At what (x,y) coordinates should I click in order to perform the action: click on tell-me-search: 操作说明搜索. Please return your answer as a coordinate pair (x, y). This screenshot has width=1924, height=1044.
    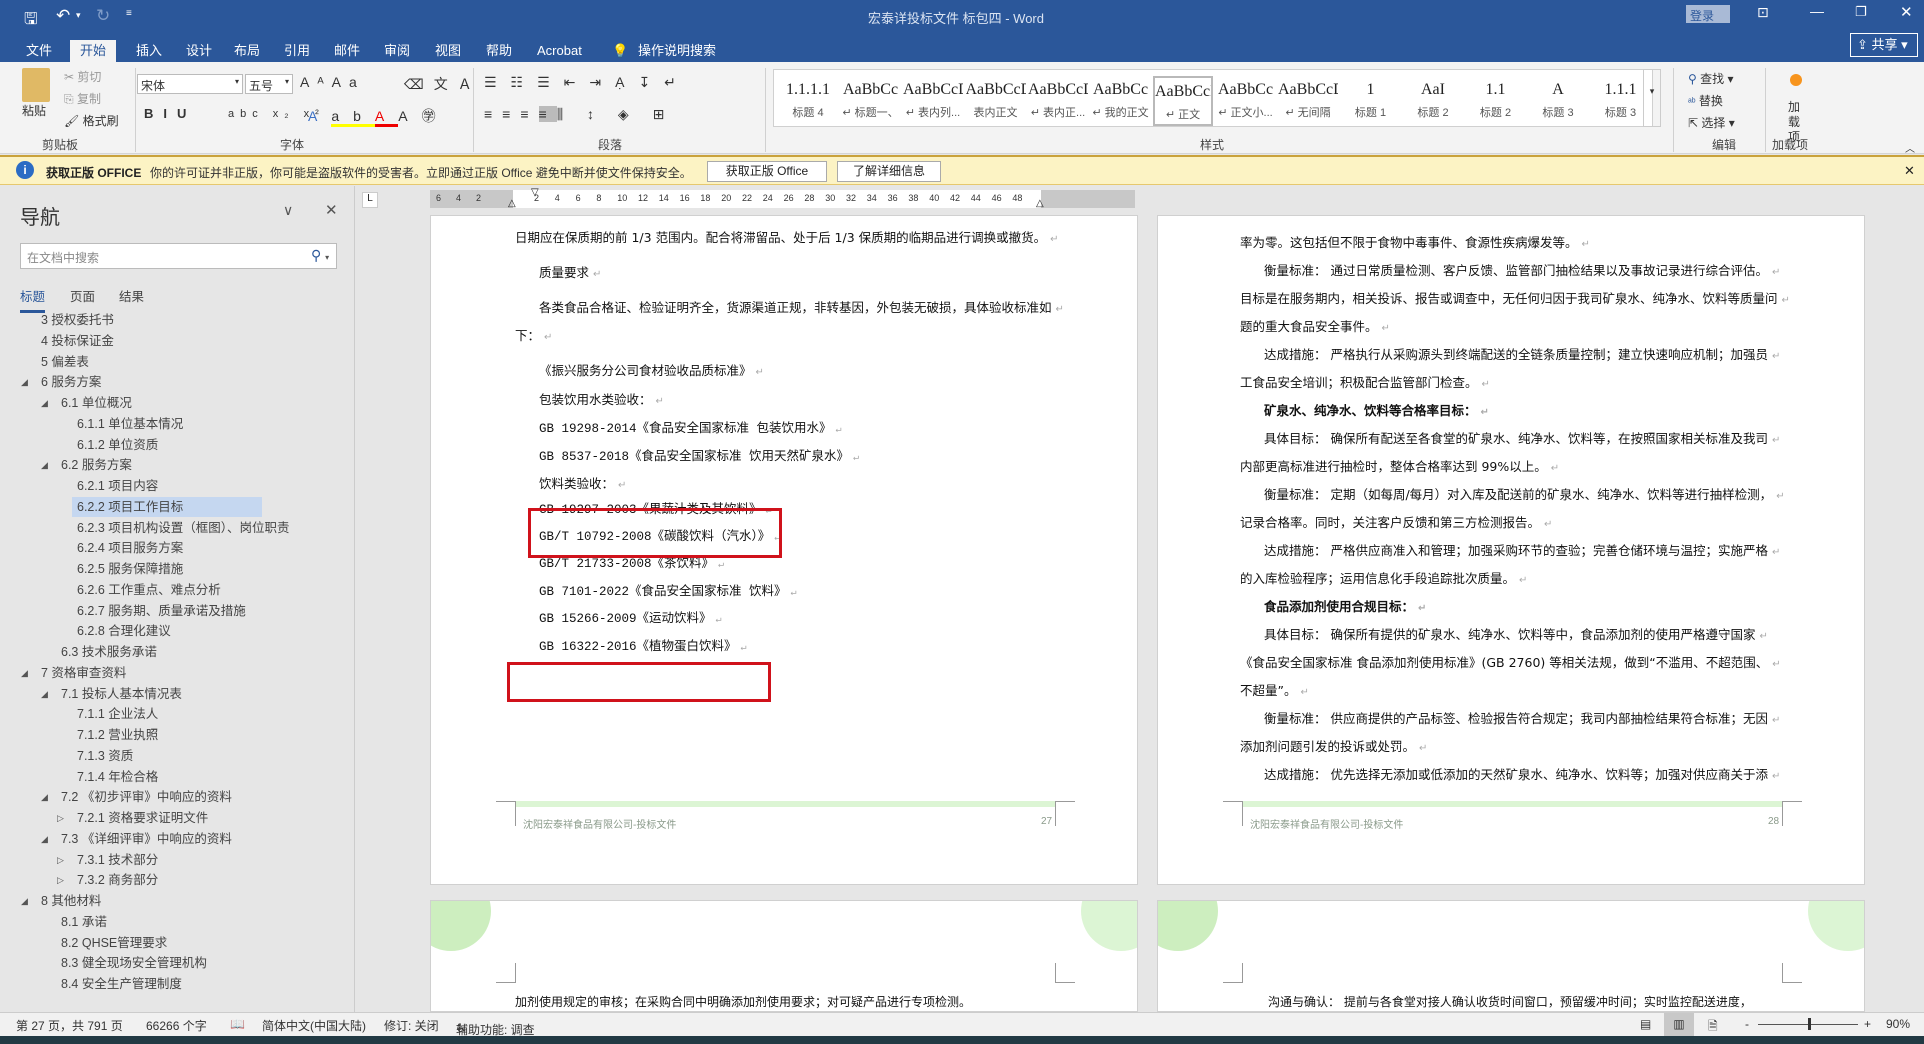
    Looking at the image, I should click on (677, 51).